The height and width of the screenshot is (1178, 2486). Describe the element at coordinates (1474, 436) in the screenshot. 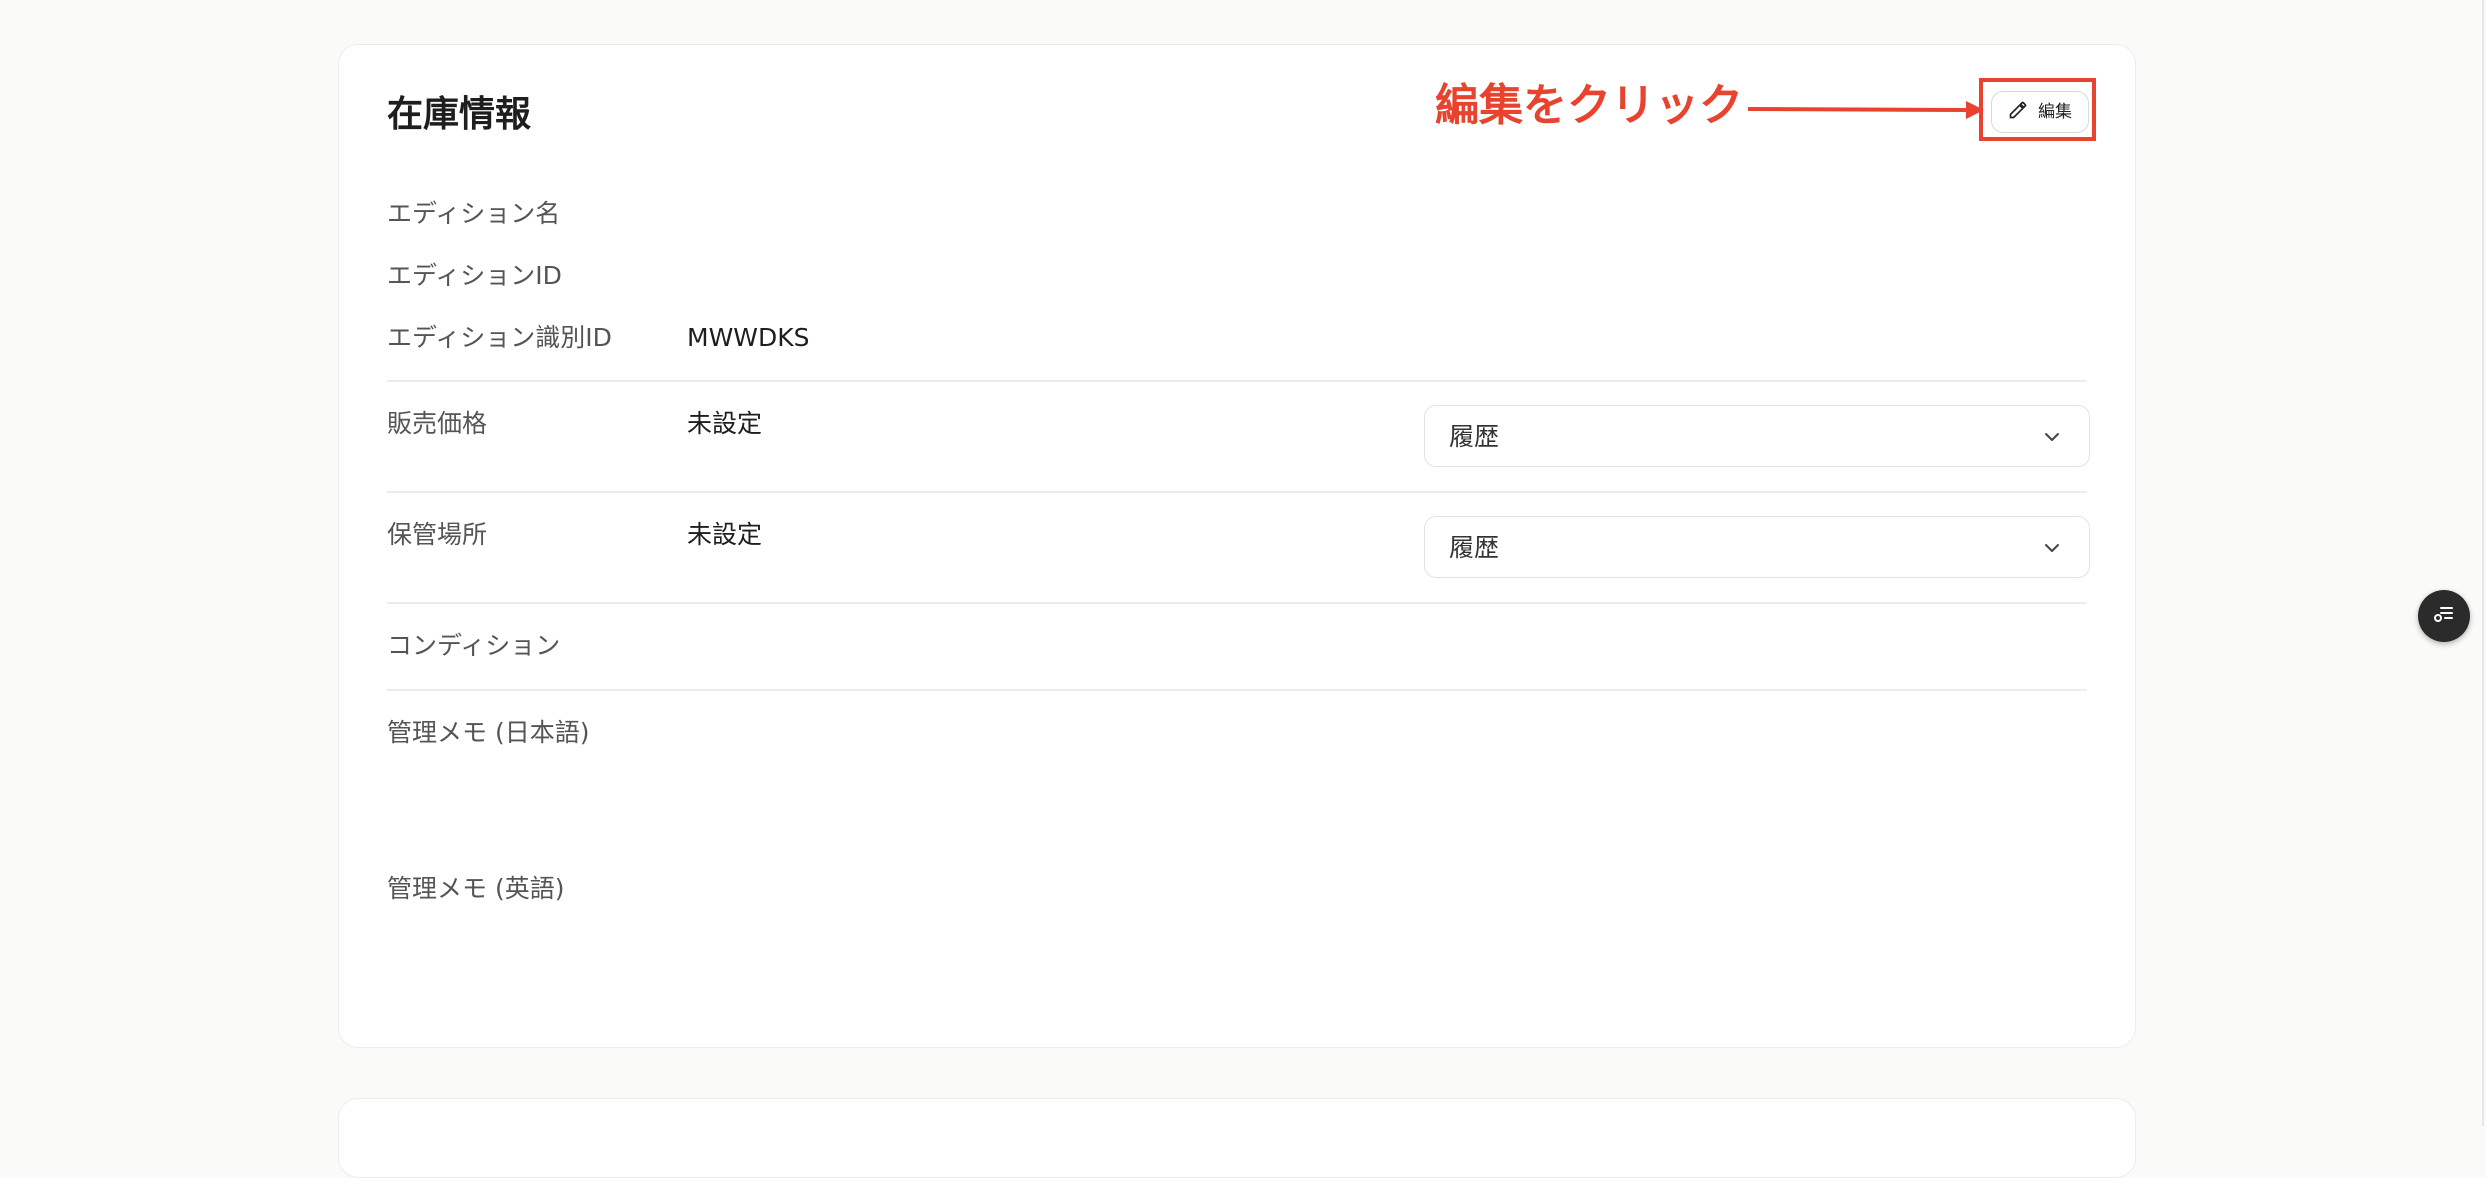

I see `sale-price-history-label: 履歴` at that location.